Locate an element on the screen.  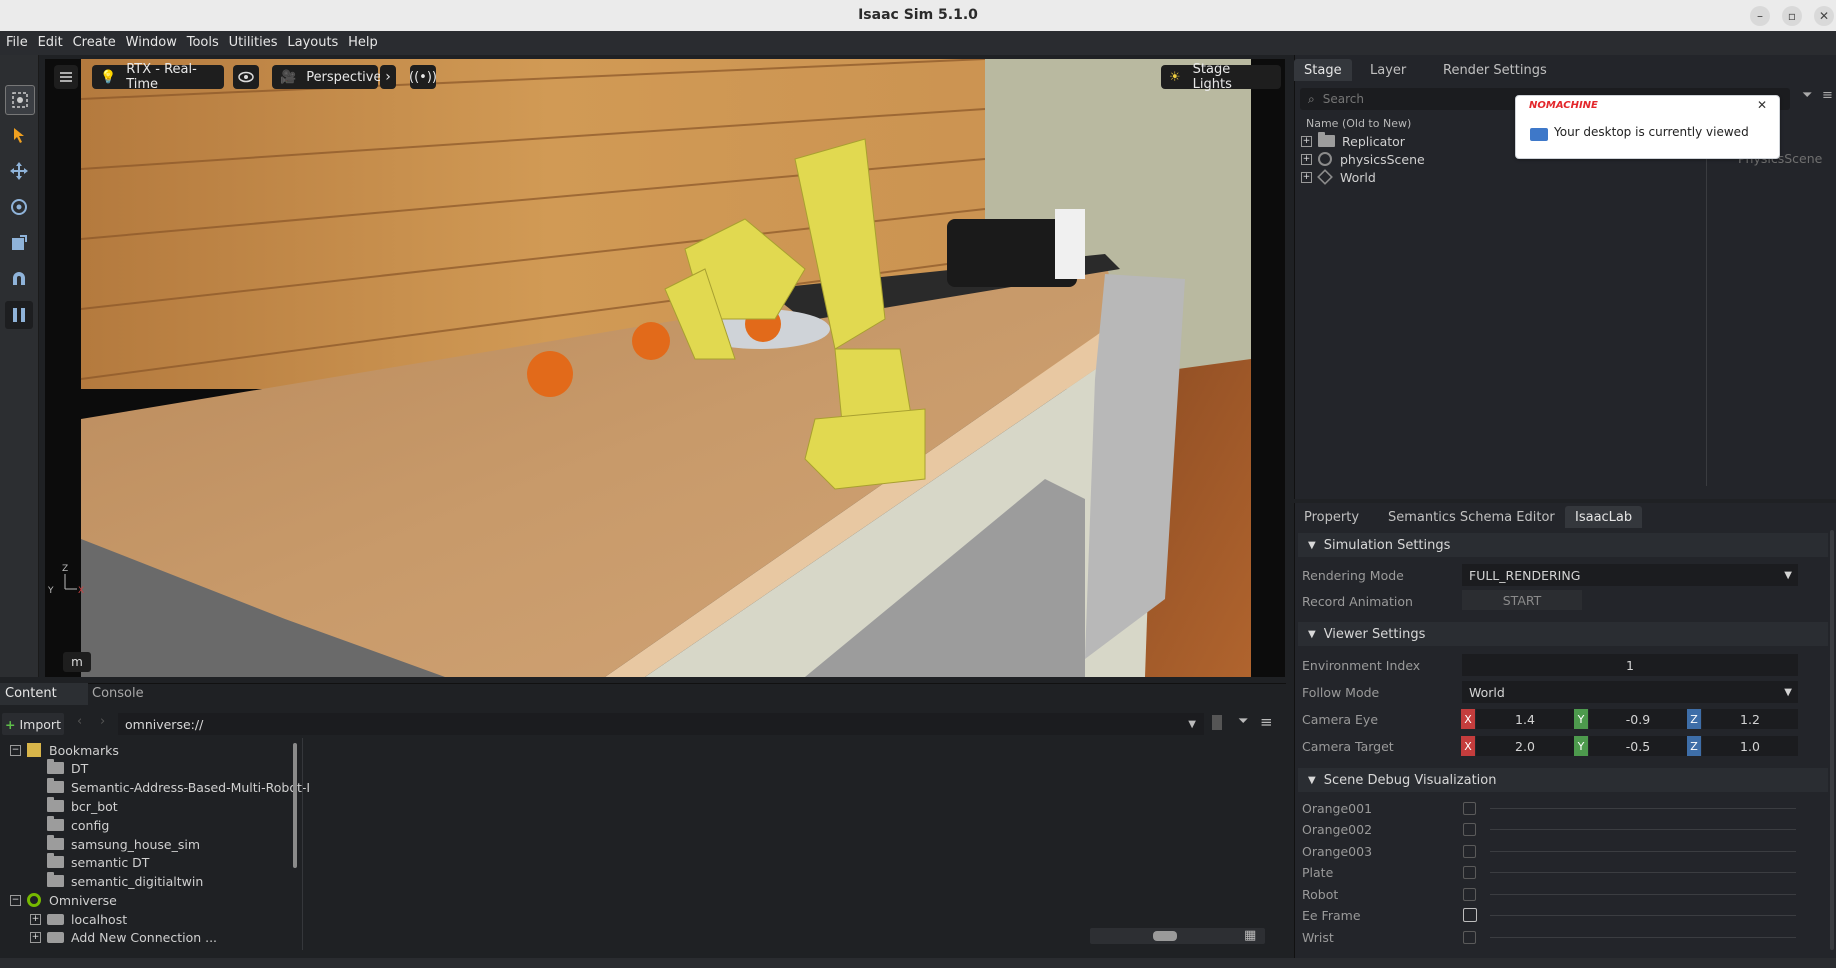
tree-folder-item: samsung_house_sim is located at coordinates (123, 844).